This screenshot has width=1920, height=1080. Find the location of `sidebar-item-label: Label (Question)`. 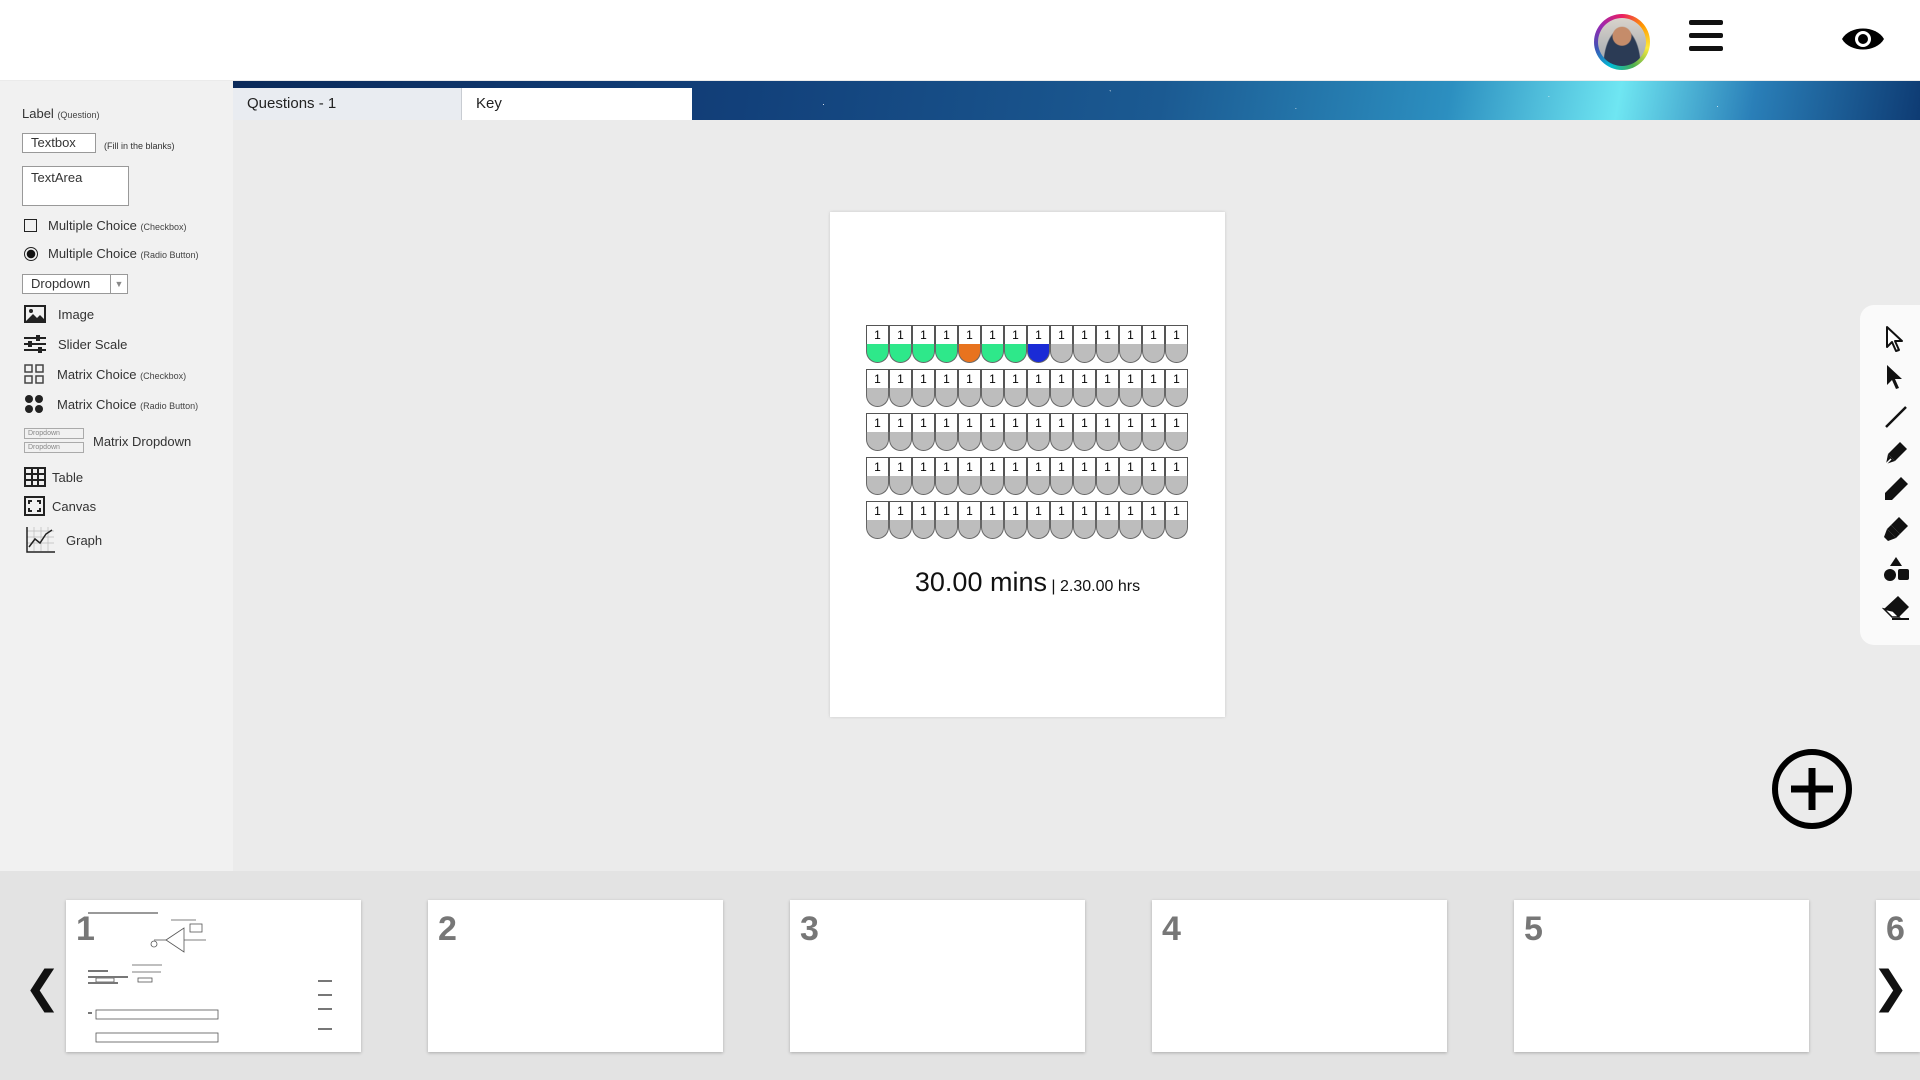

sidebar-item-label: Label (Question) is located at coordinates (60, 113).